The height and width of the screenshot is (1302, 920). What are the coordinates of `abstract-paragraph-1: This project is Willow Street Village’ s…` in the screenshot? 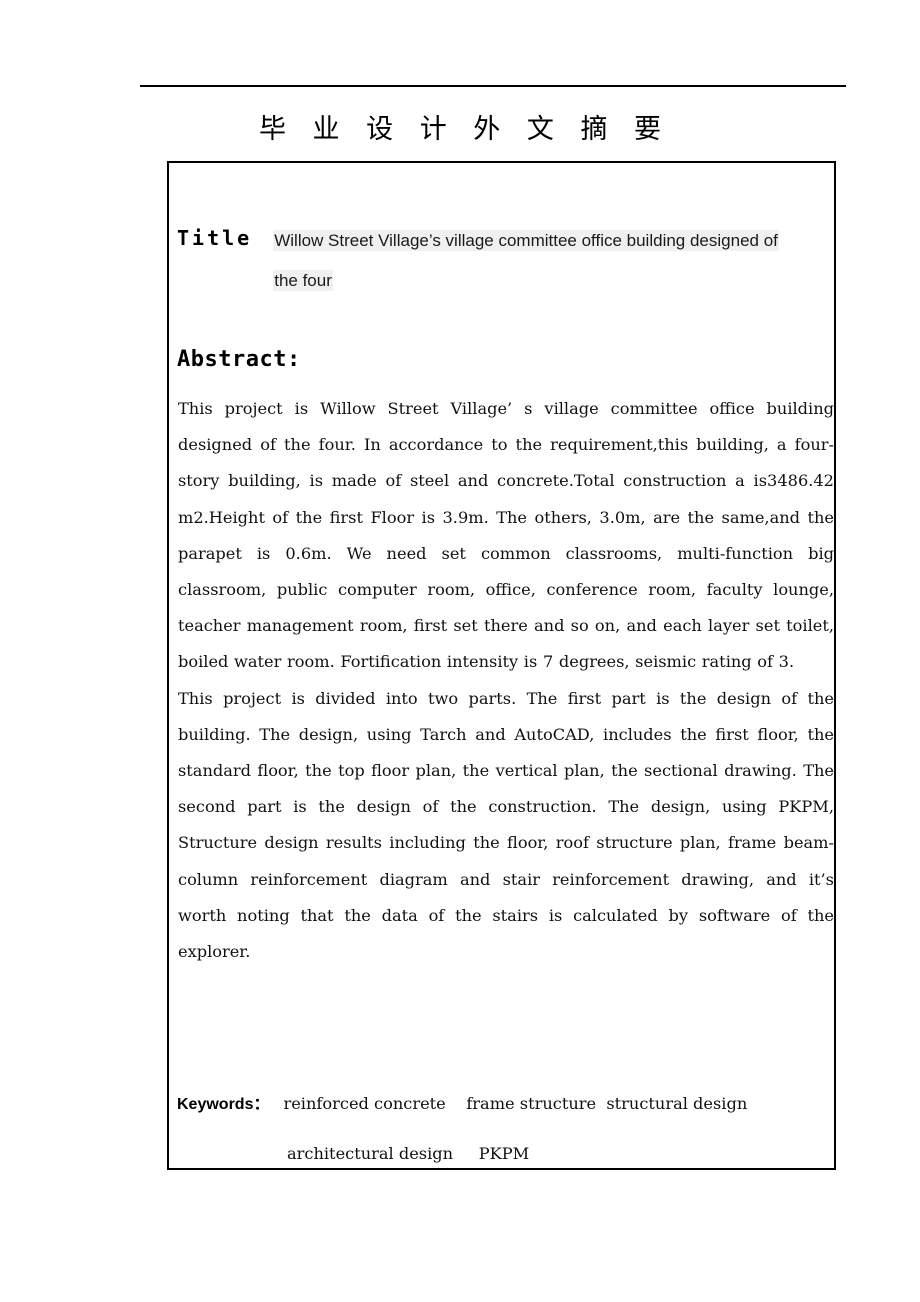 It's located at (506, 535).